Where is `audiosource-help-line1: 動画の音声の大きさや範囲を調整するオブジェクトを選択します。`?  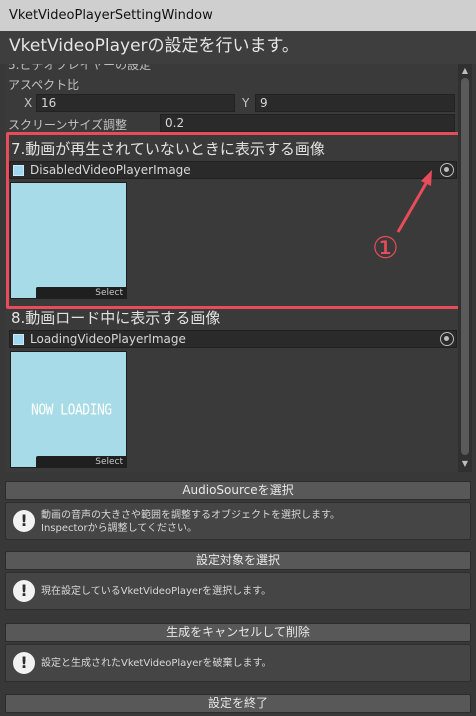 audiosource-help-line1: 動画の音声の大きさや範囲を調整するオブジェクトを選択します。 is located at coordinates (190, 515).